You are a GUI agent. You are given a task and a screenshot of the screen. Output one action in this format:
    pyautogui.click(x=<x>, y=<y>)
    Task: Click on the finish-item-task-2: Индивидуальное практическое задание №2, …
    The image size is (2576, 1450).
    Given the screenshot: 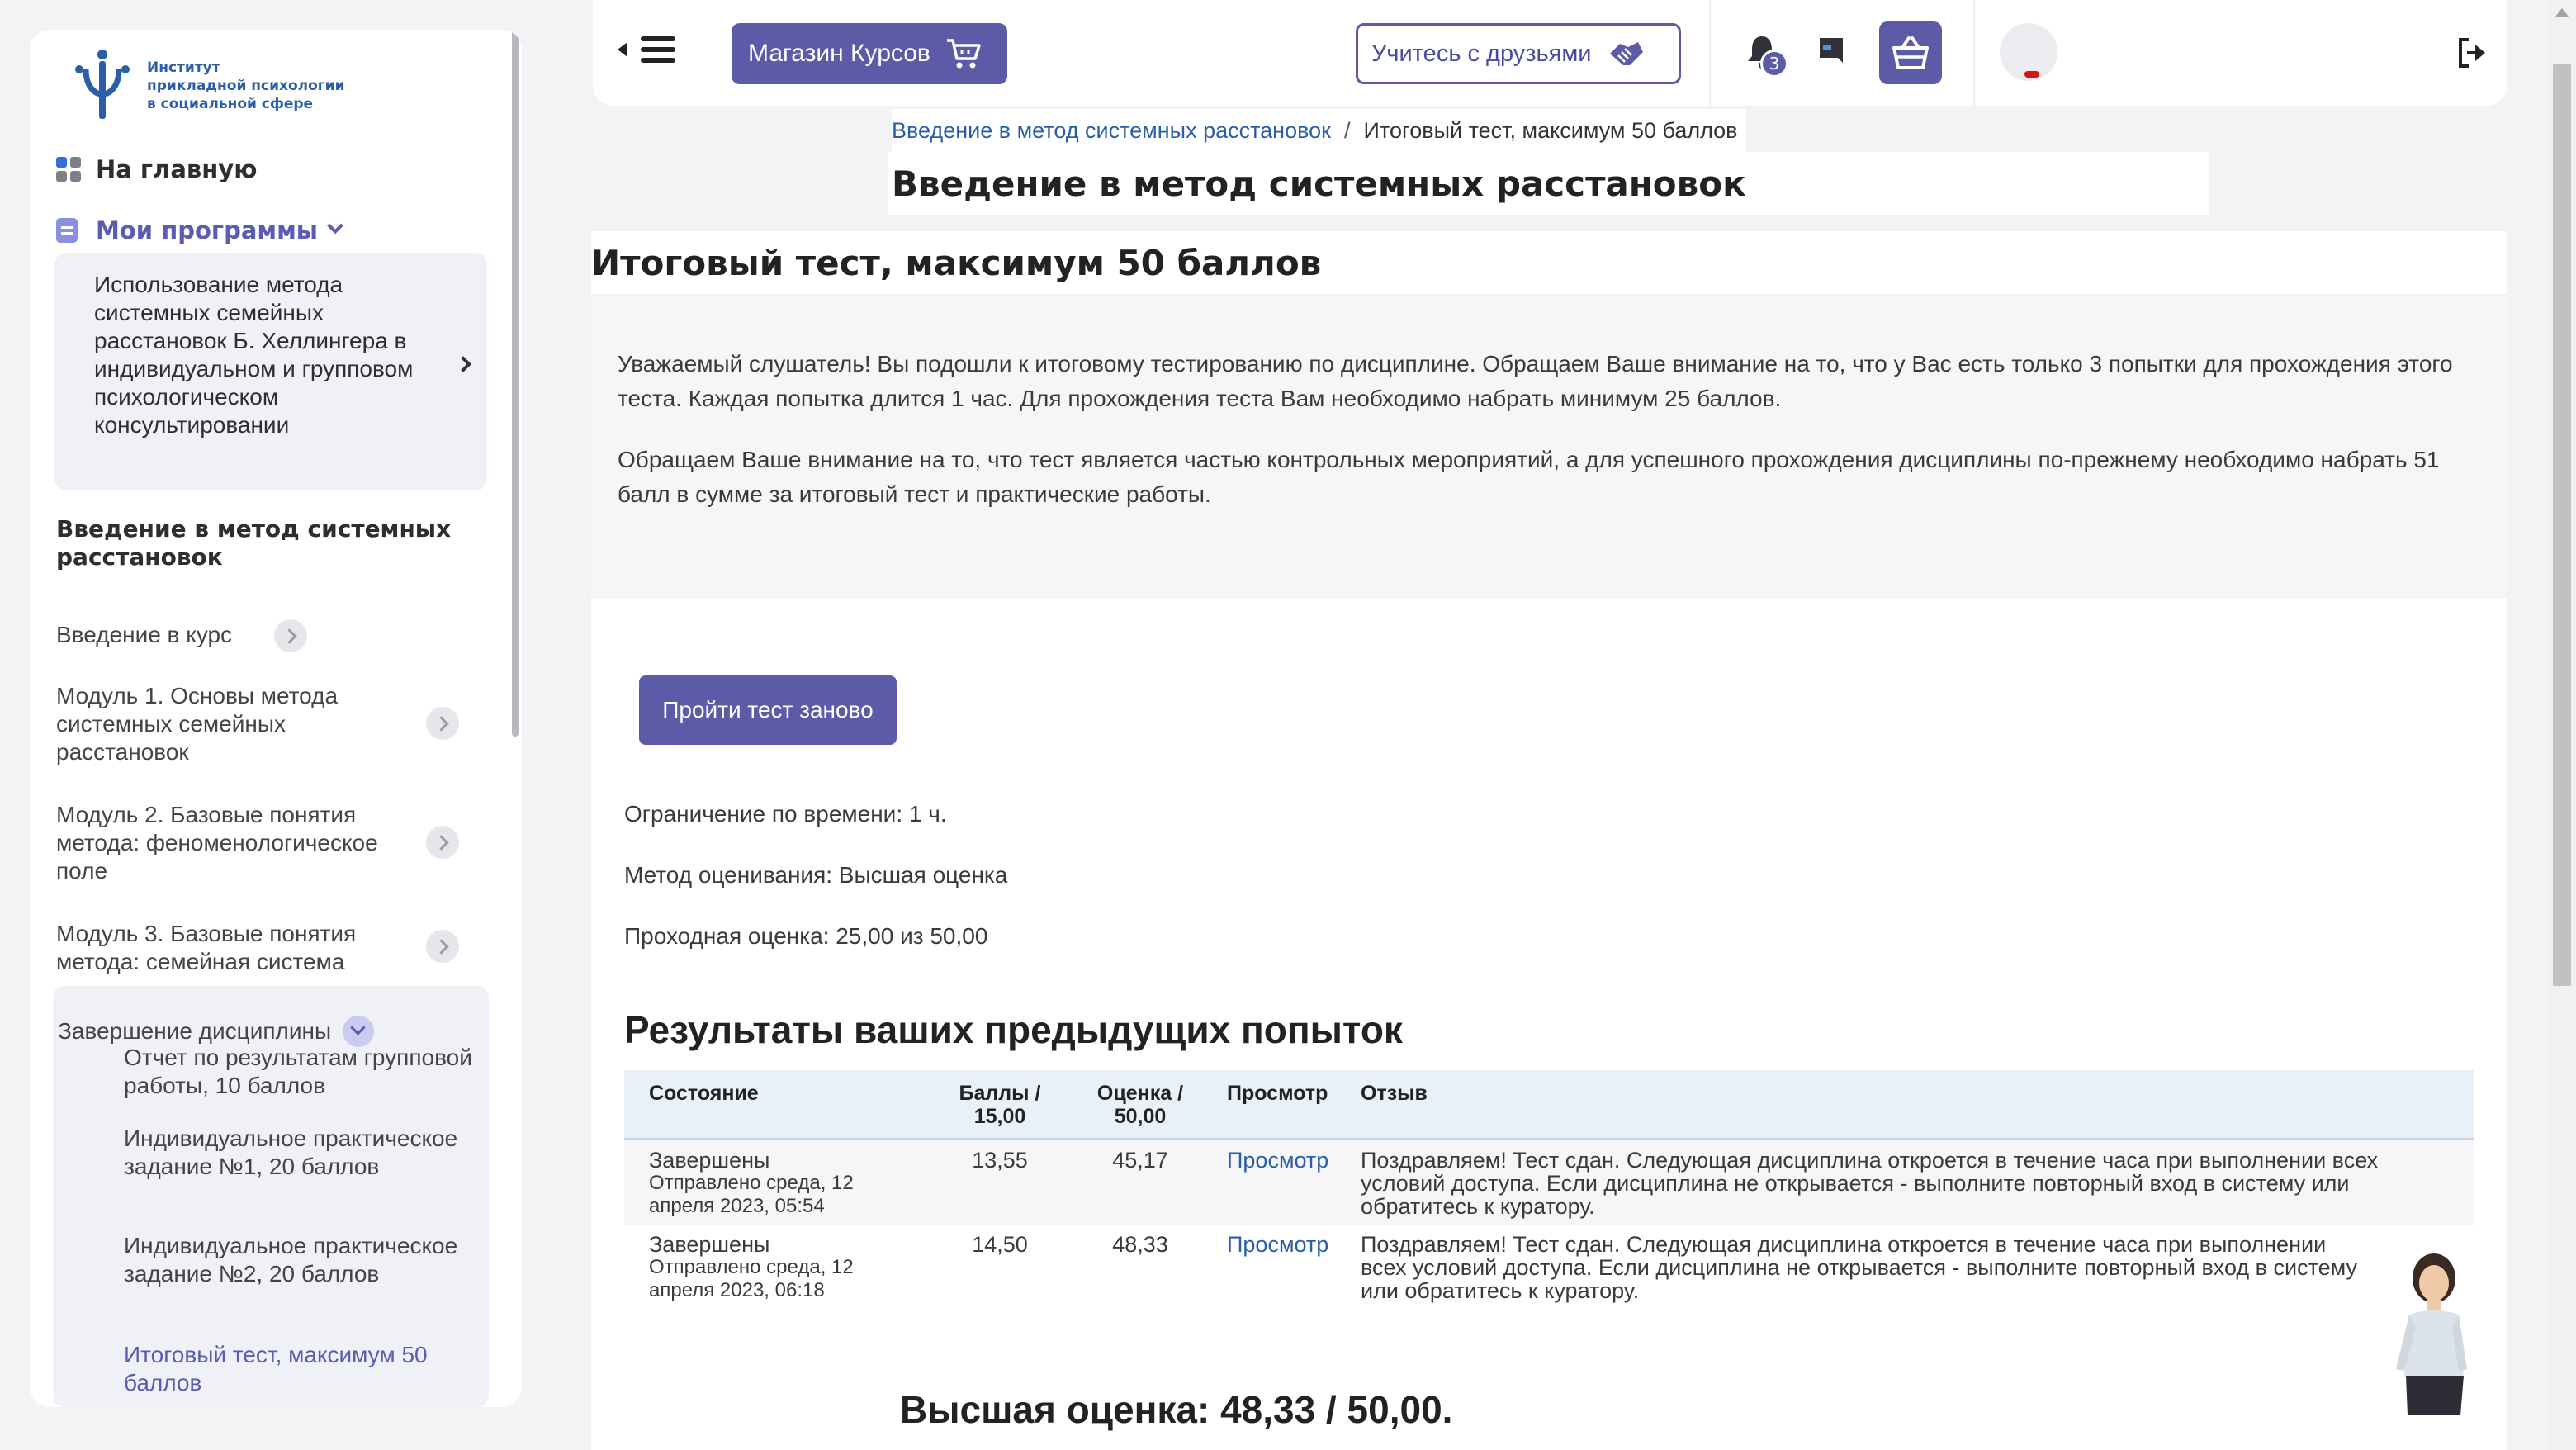 What is the action you would take?
    pyautogui.click(x=309, y=1260)
    